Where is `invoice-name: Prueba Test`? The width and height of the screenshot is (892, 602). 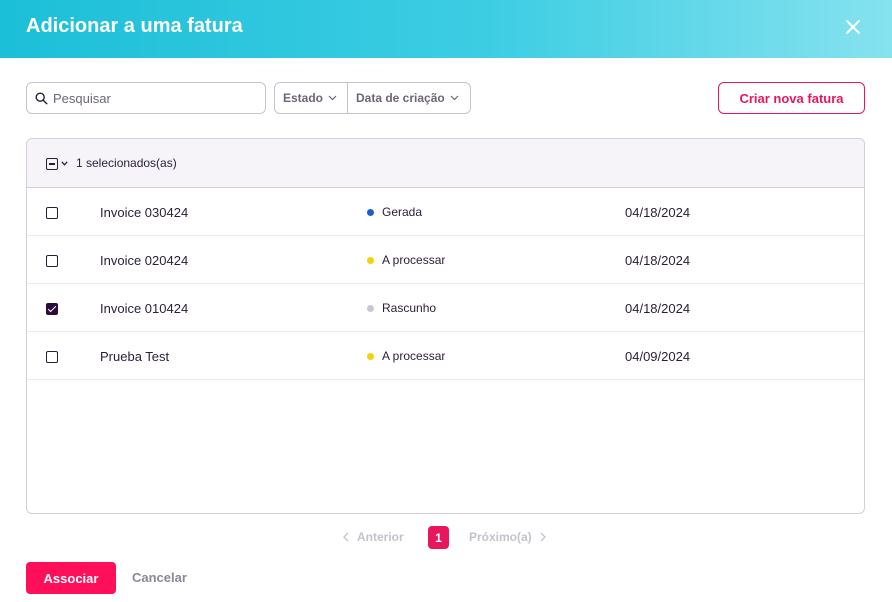 invoice-name: Prueba Test is located at coordinates (135, 356).